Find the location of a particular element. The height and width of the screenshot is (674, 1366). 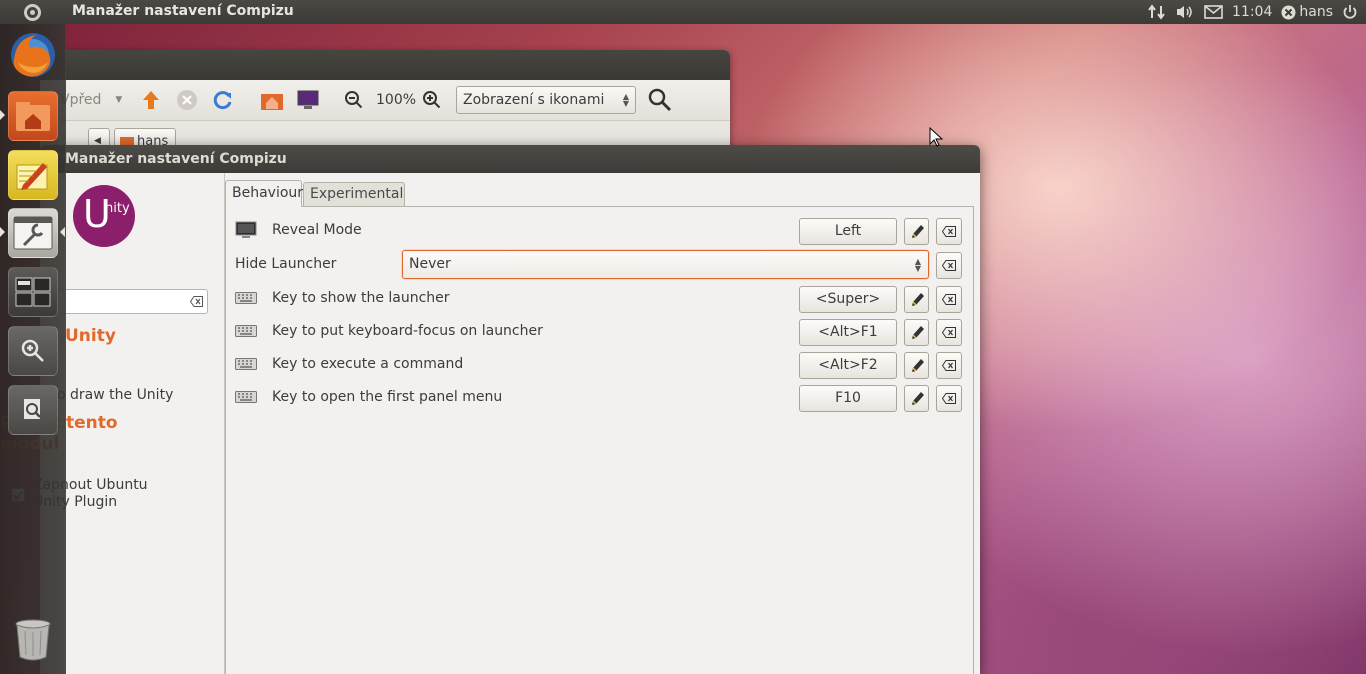

monitor-icon is located at coordinates (246, 229).